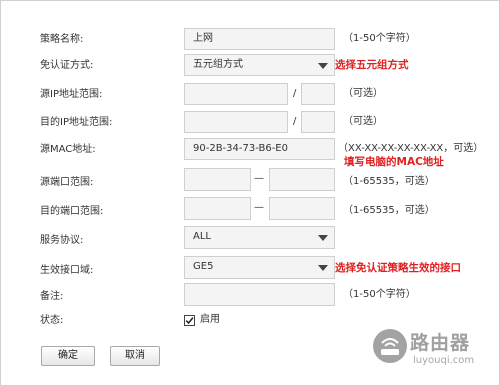 Image resolution: width=500 pixels, height=386 pixels. What do you see at coordinates (135, 356) in the screenshot?
I see `cancel-button: 取消` at bounding box center [135, 356].